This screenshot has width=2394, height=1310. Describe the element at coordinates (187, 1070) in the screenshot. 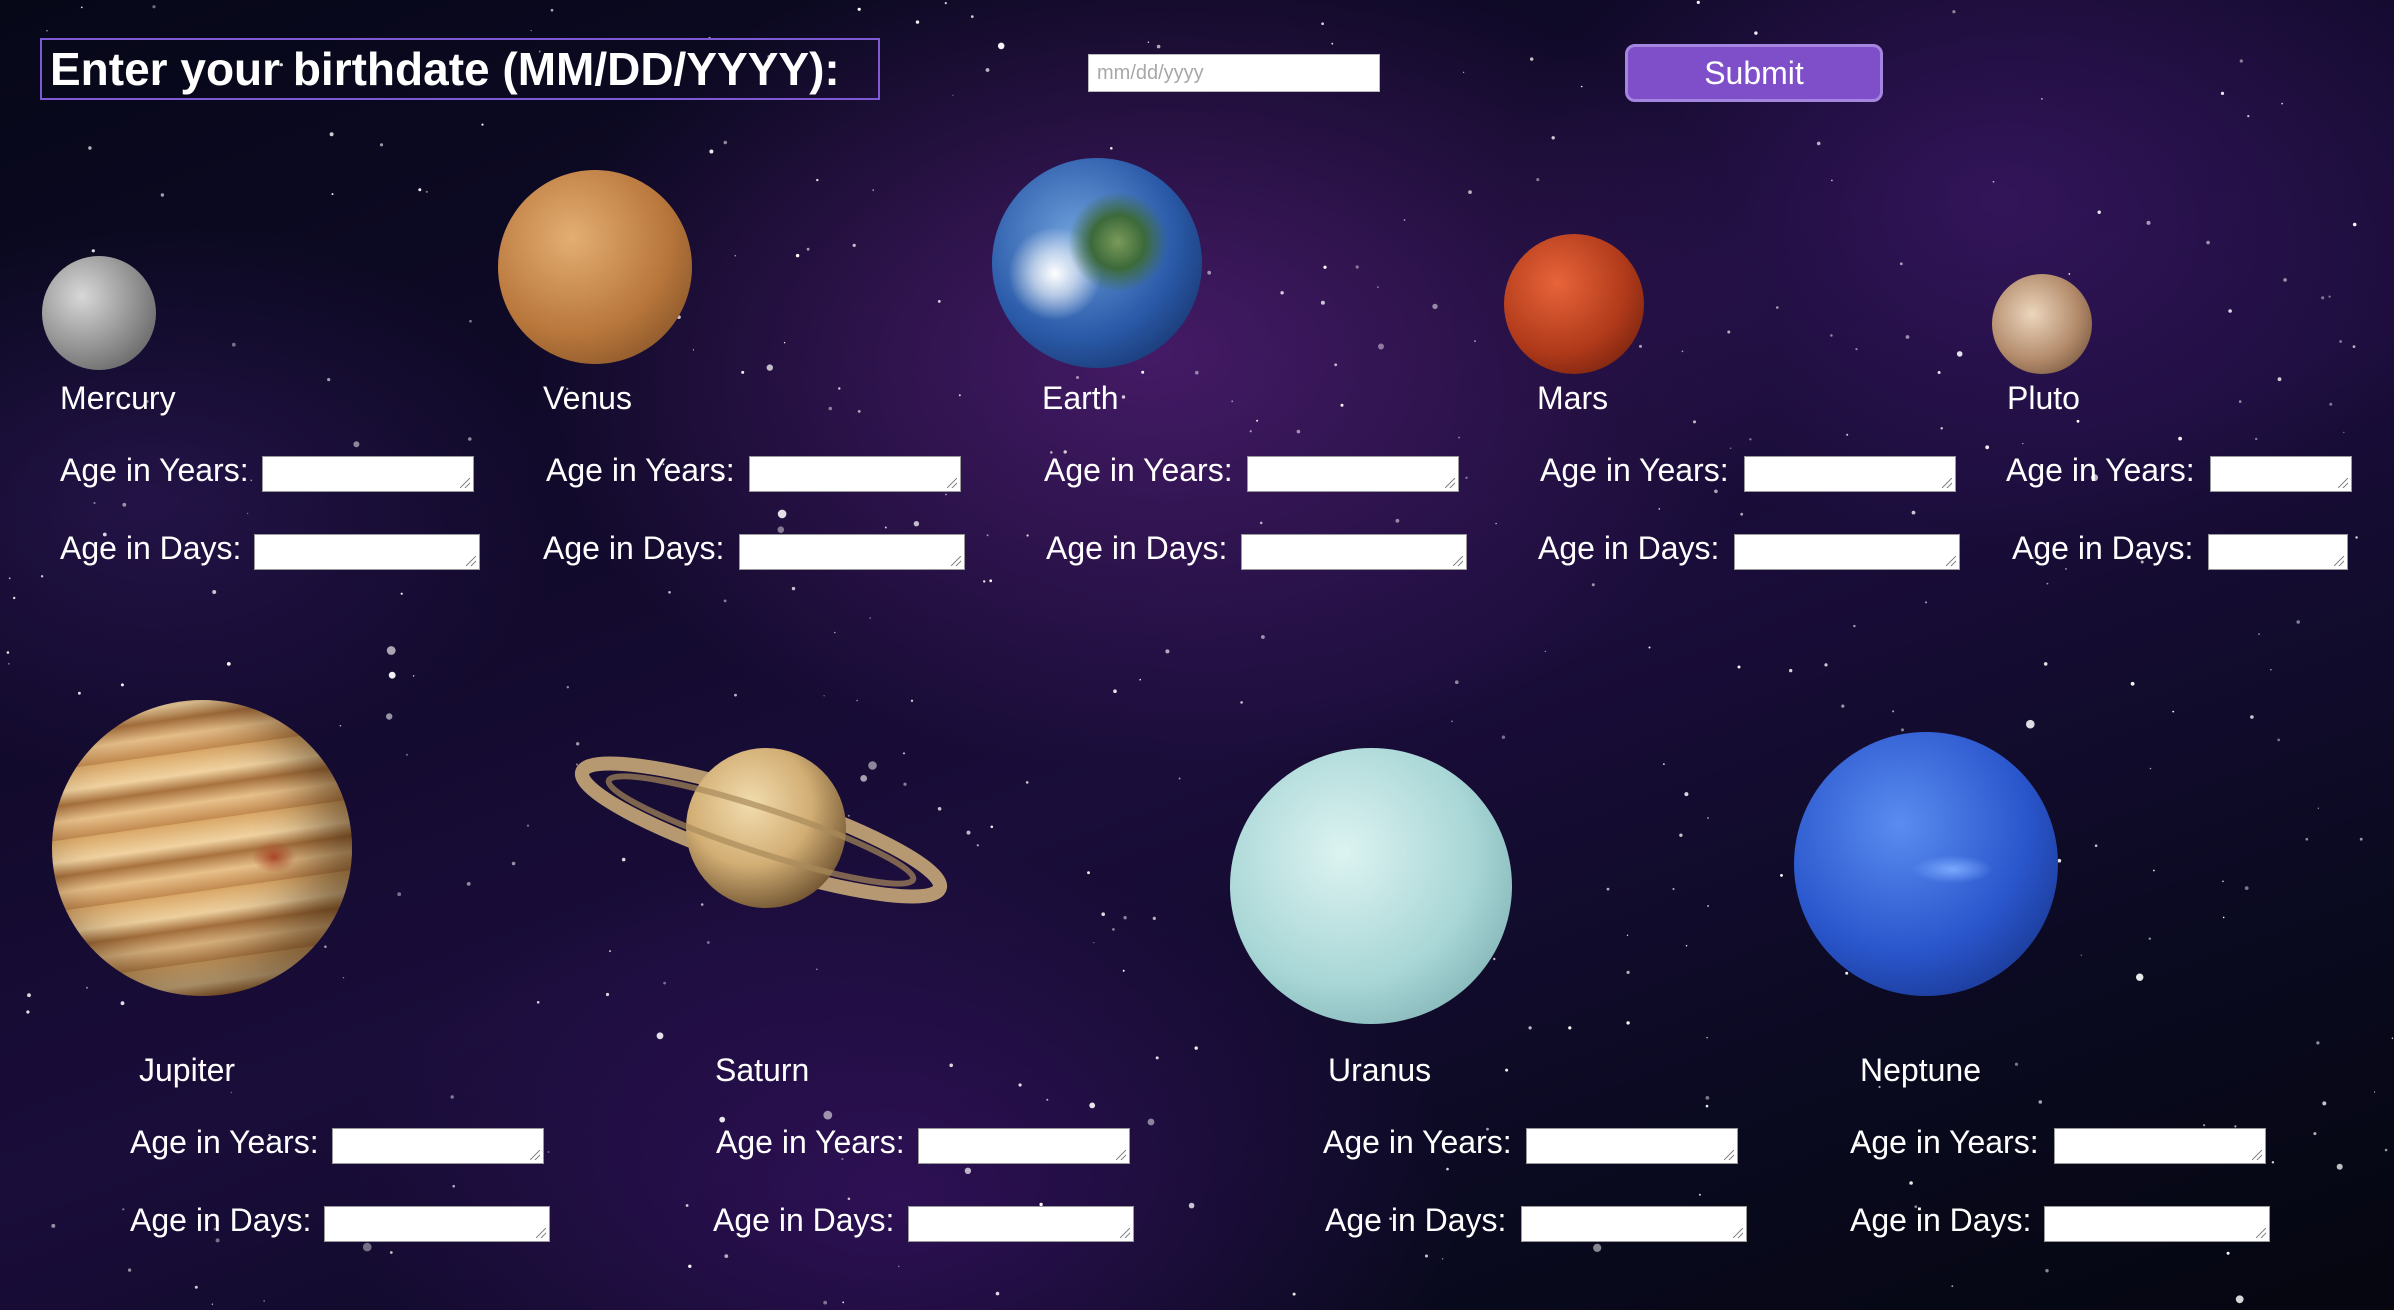

I see `planet-name-jupiter: Jupiter` at that location.